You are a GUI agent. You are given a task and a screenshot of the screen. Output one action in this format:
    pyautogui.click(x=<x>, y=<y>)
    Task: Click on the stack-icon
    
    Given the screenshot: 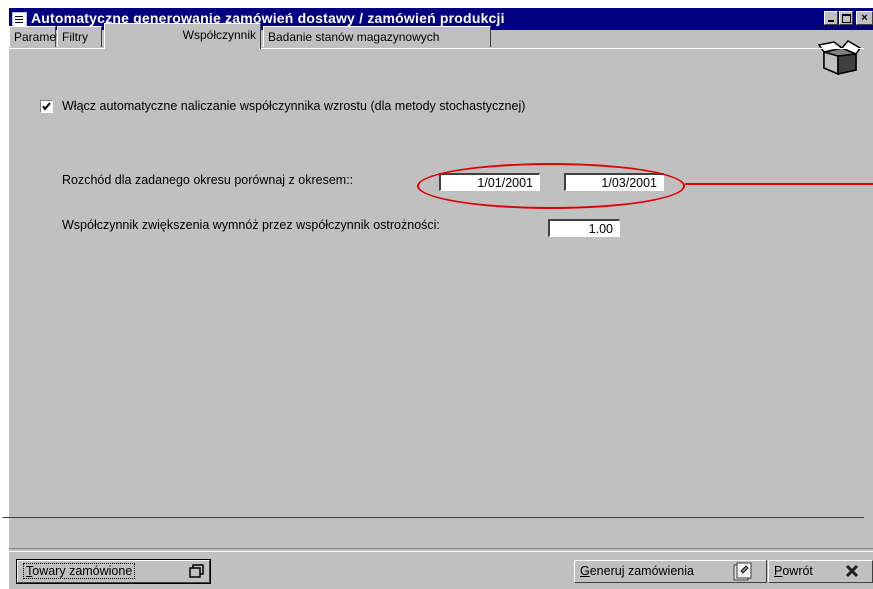 What is the action you would take?
    pyautogui.click(x=196, y=571)
    